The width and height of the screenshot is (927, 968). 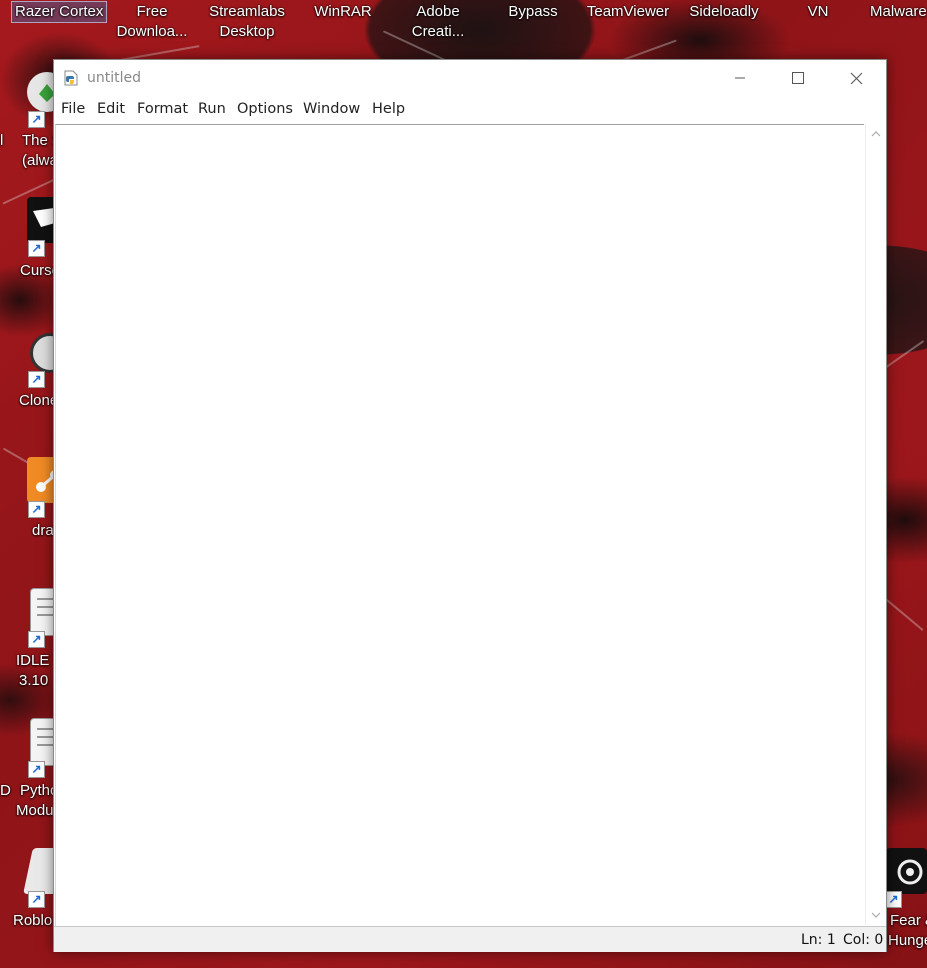 What do you see at coordinates (73, 109) in the screenshot?
I see `menu-file: File` at bounding box center [73, 109].